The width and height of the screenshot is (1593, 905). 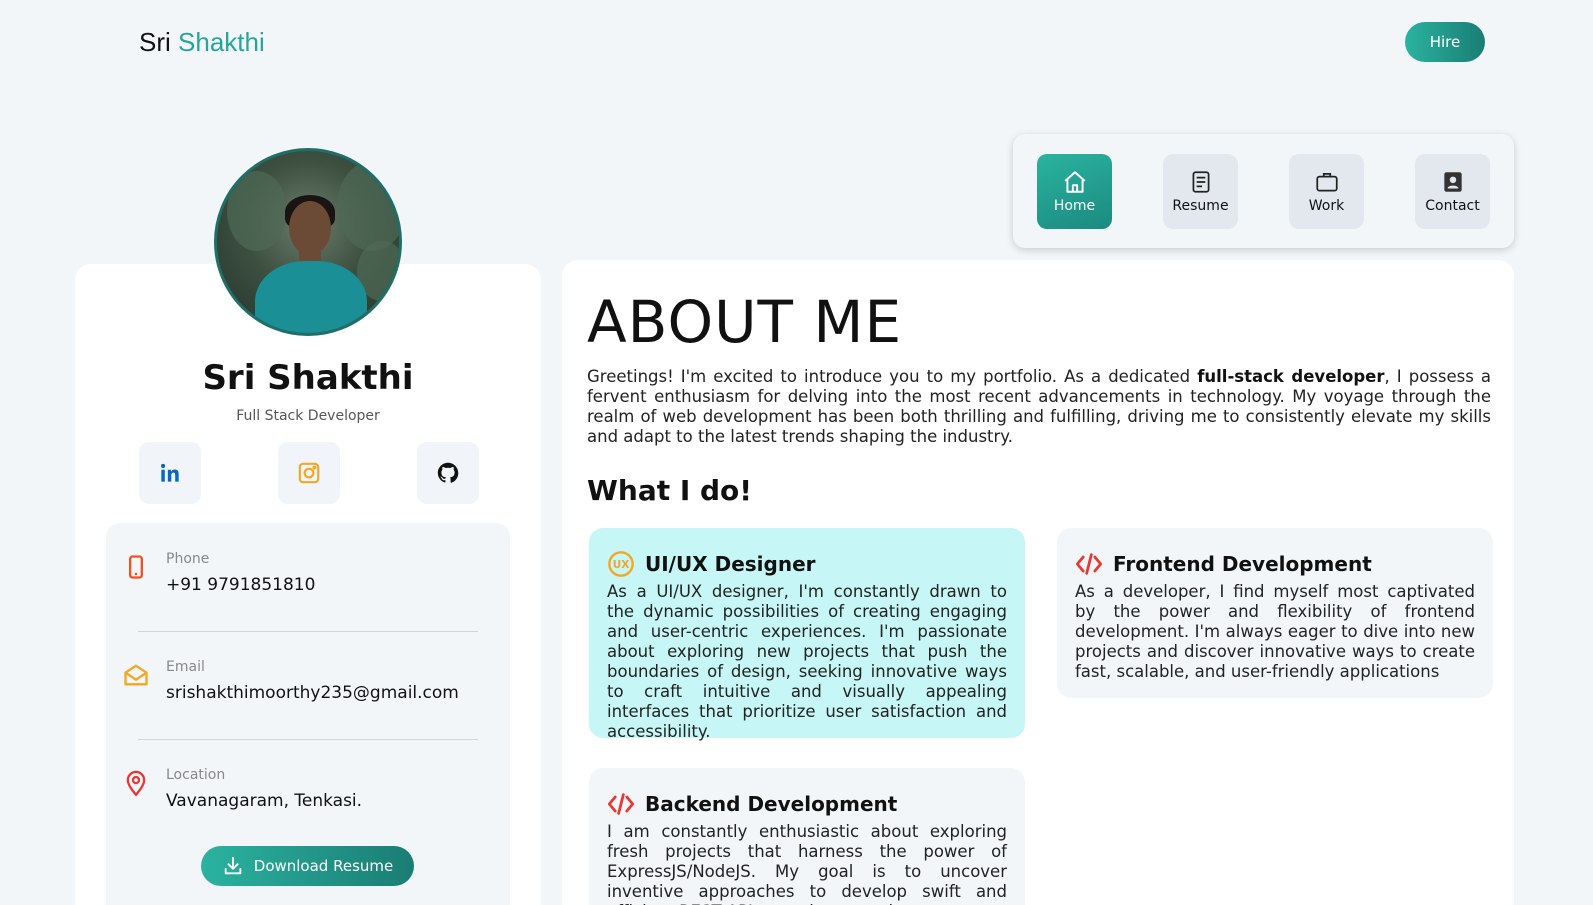 I want to click on nav-label-work: Work, so click(x=1326, y=206).